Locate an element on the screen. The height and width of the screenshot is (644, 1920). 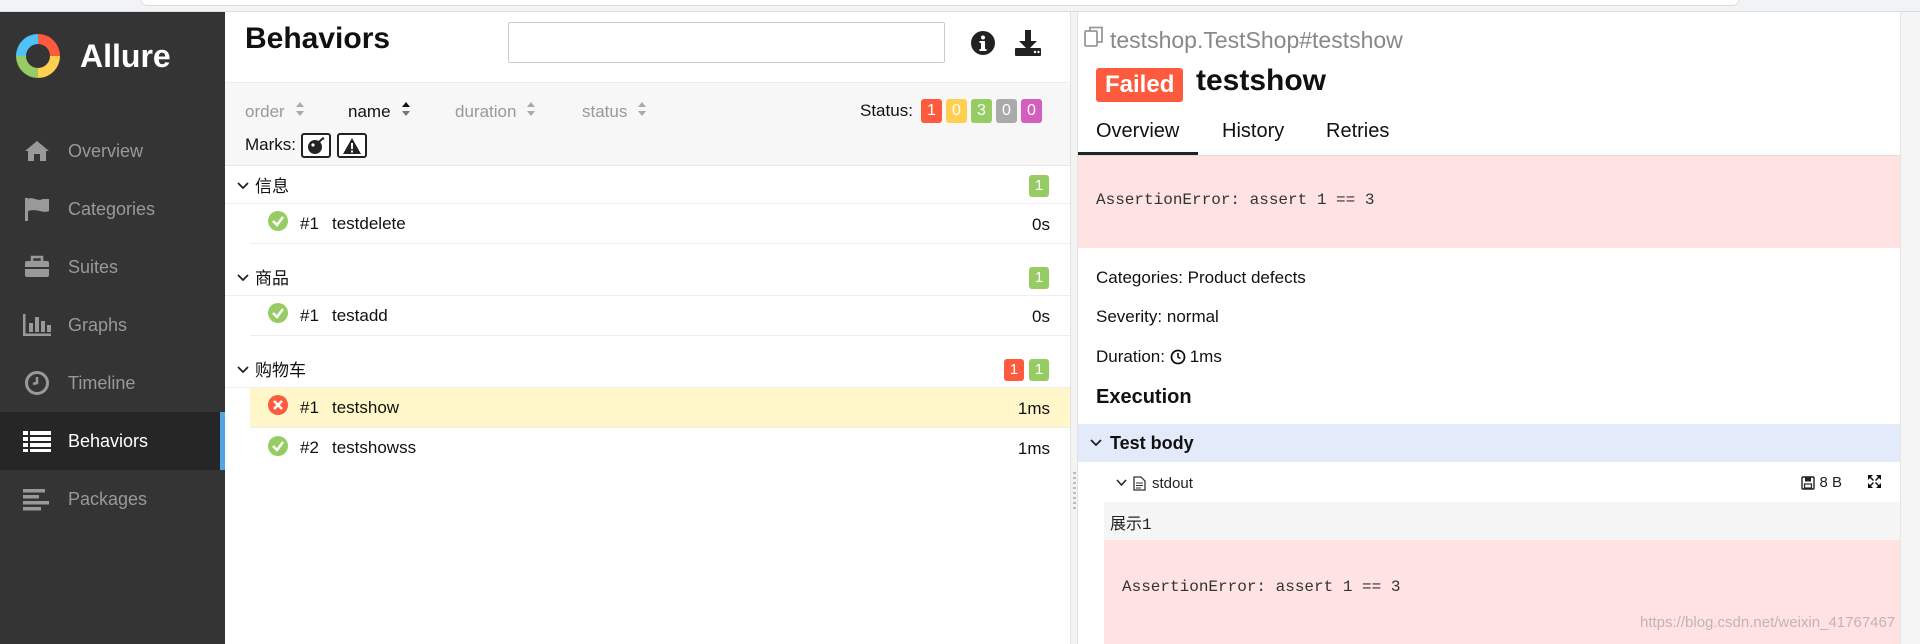
behavior-group: 商品 1 #1 testadd 0s is located at coordinates (647, 297).